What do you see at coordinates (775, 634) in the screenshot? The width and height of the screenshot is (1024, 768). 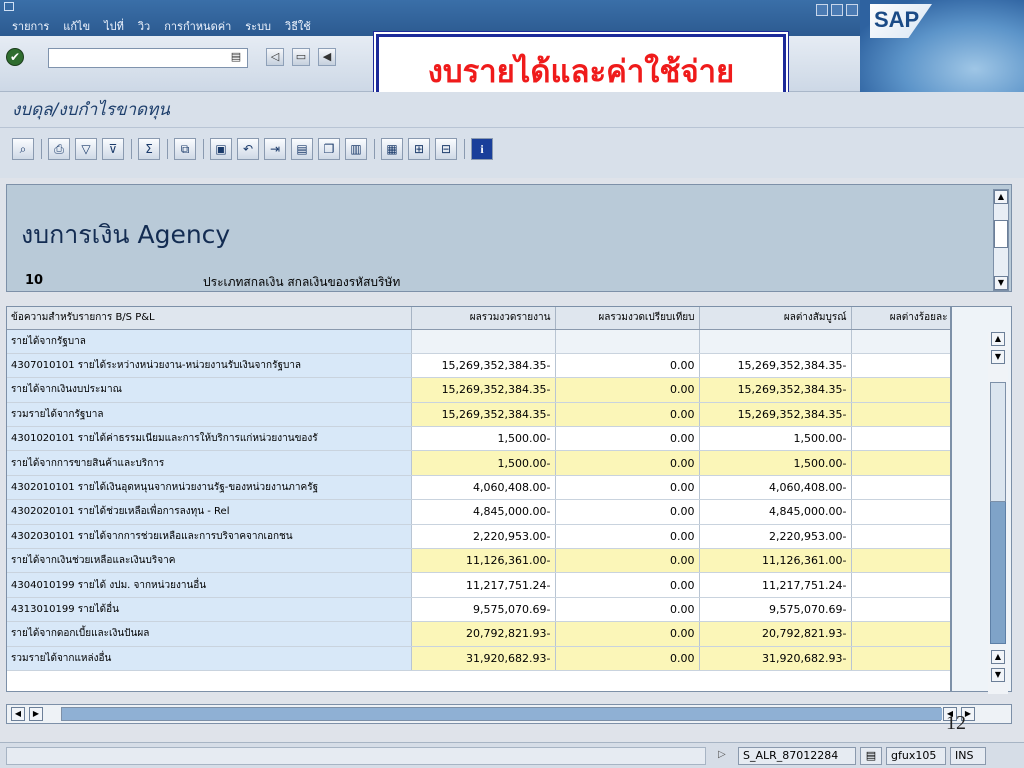 I see `absolute-difference: 20,792,821.93-` at bounding box center [775, 634].